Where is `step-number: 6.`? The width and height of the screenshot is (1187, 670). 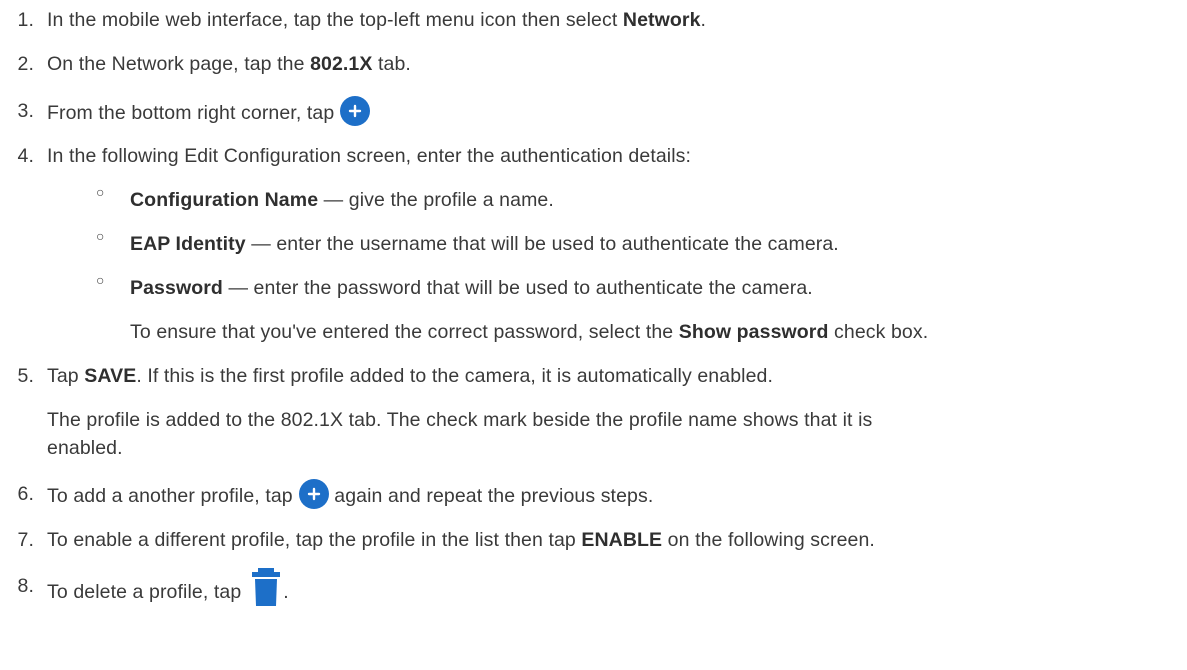 step-number: 6. is located at coordinates (25, 494).